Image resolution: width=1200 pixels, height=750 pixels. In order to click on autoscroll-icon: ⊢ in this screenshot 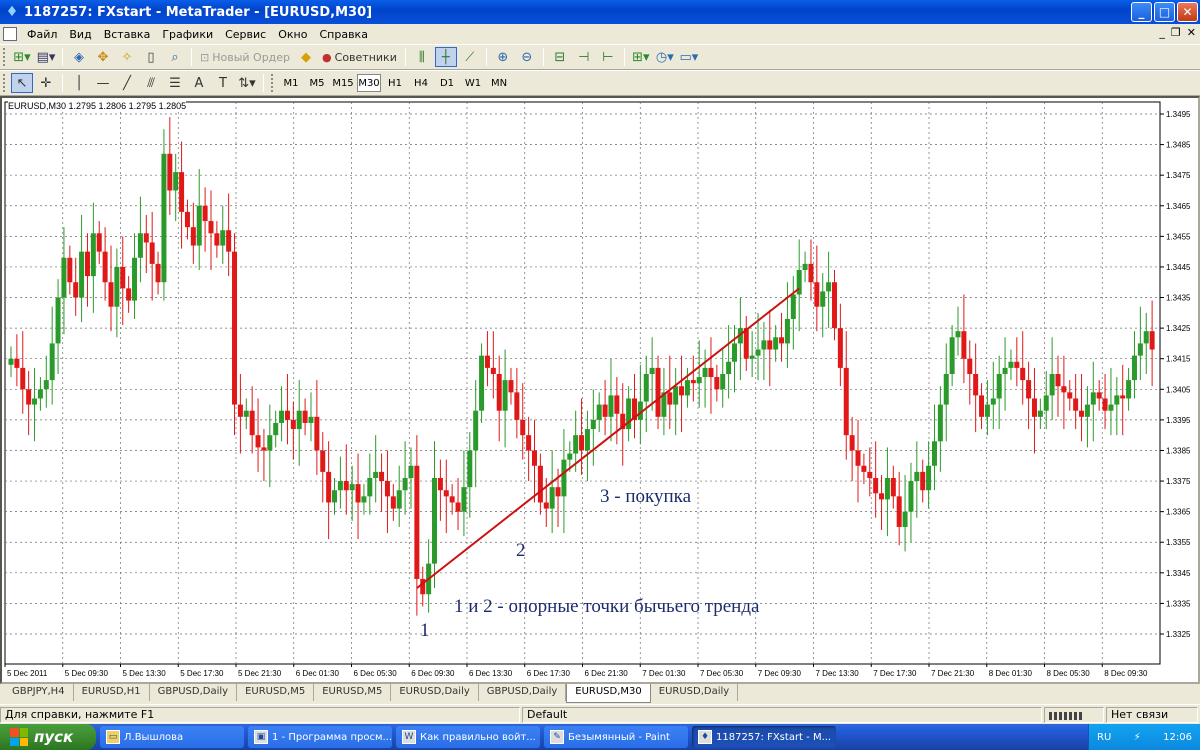, I will do `click(608, 57)`.